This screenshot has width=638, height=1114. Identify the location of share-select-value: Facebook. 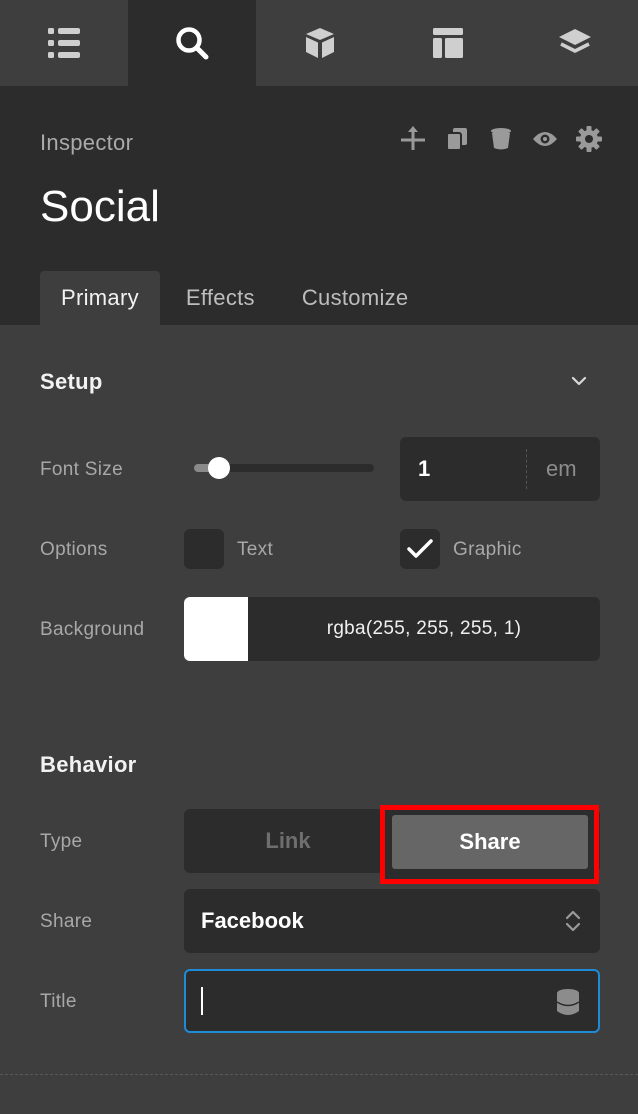
(252, 920).